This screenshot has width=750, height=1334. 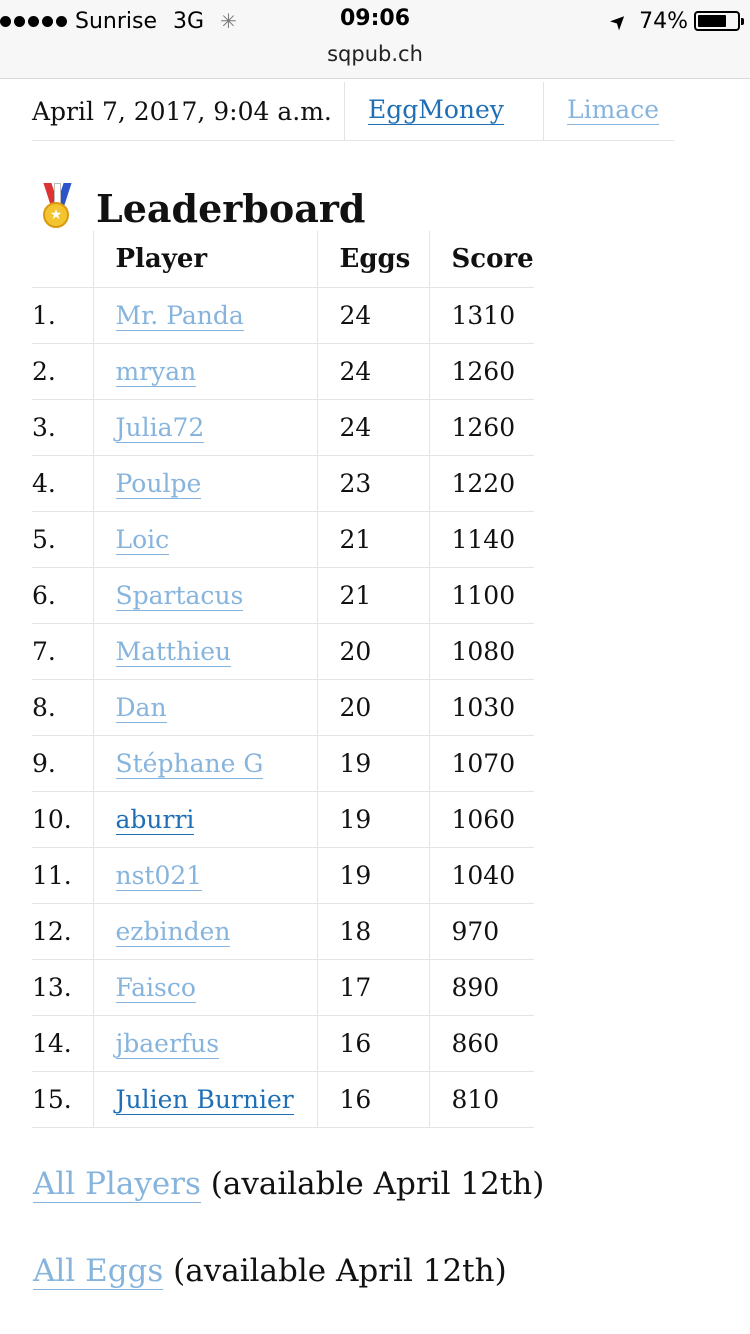 I want to click on table-header-row: Player Eggs Score, so click(x=283, y=259).